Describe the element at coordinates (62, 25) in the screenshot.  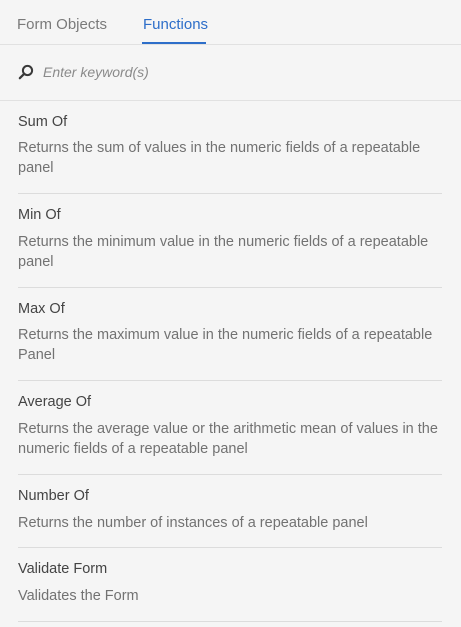
I see `tab-form-objects: Form Objects` at that location.